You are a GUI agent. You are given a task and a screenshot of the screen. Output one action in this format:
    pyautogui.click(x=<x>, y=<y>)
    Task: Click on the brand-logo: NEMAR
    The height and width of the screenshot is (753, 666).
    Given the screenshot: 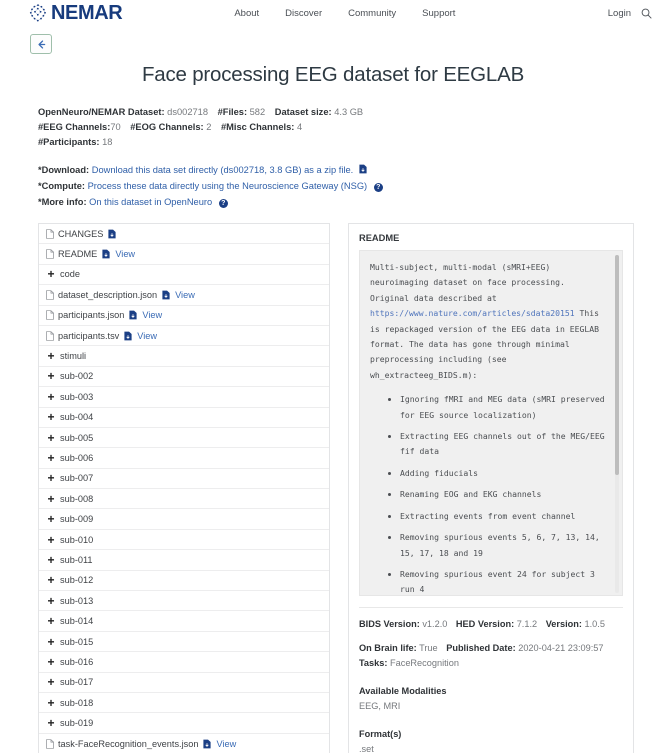 What is the action you would take?
    pyautogui.click(x=75, y=13)
    